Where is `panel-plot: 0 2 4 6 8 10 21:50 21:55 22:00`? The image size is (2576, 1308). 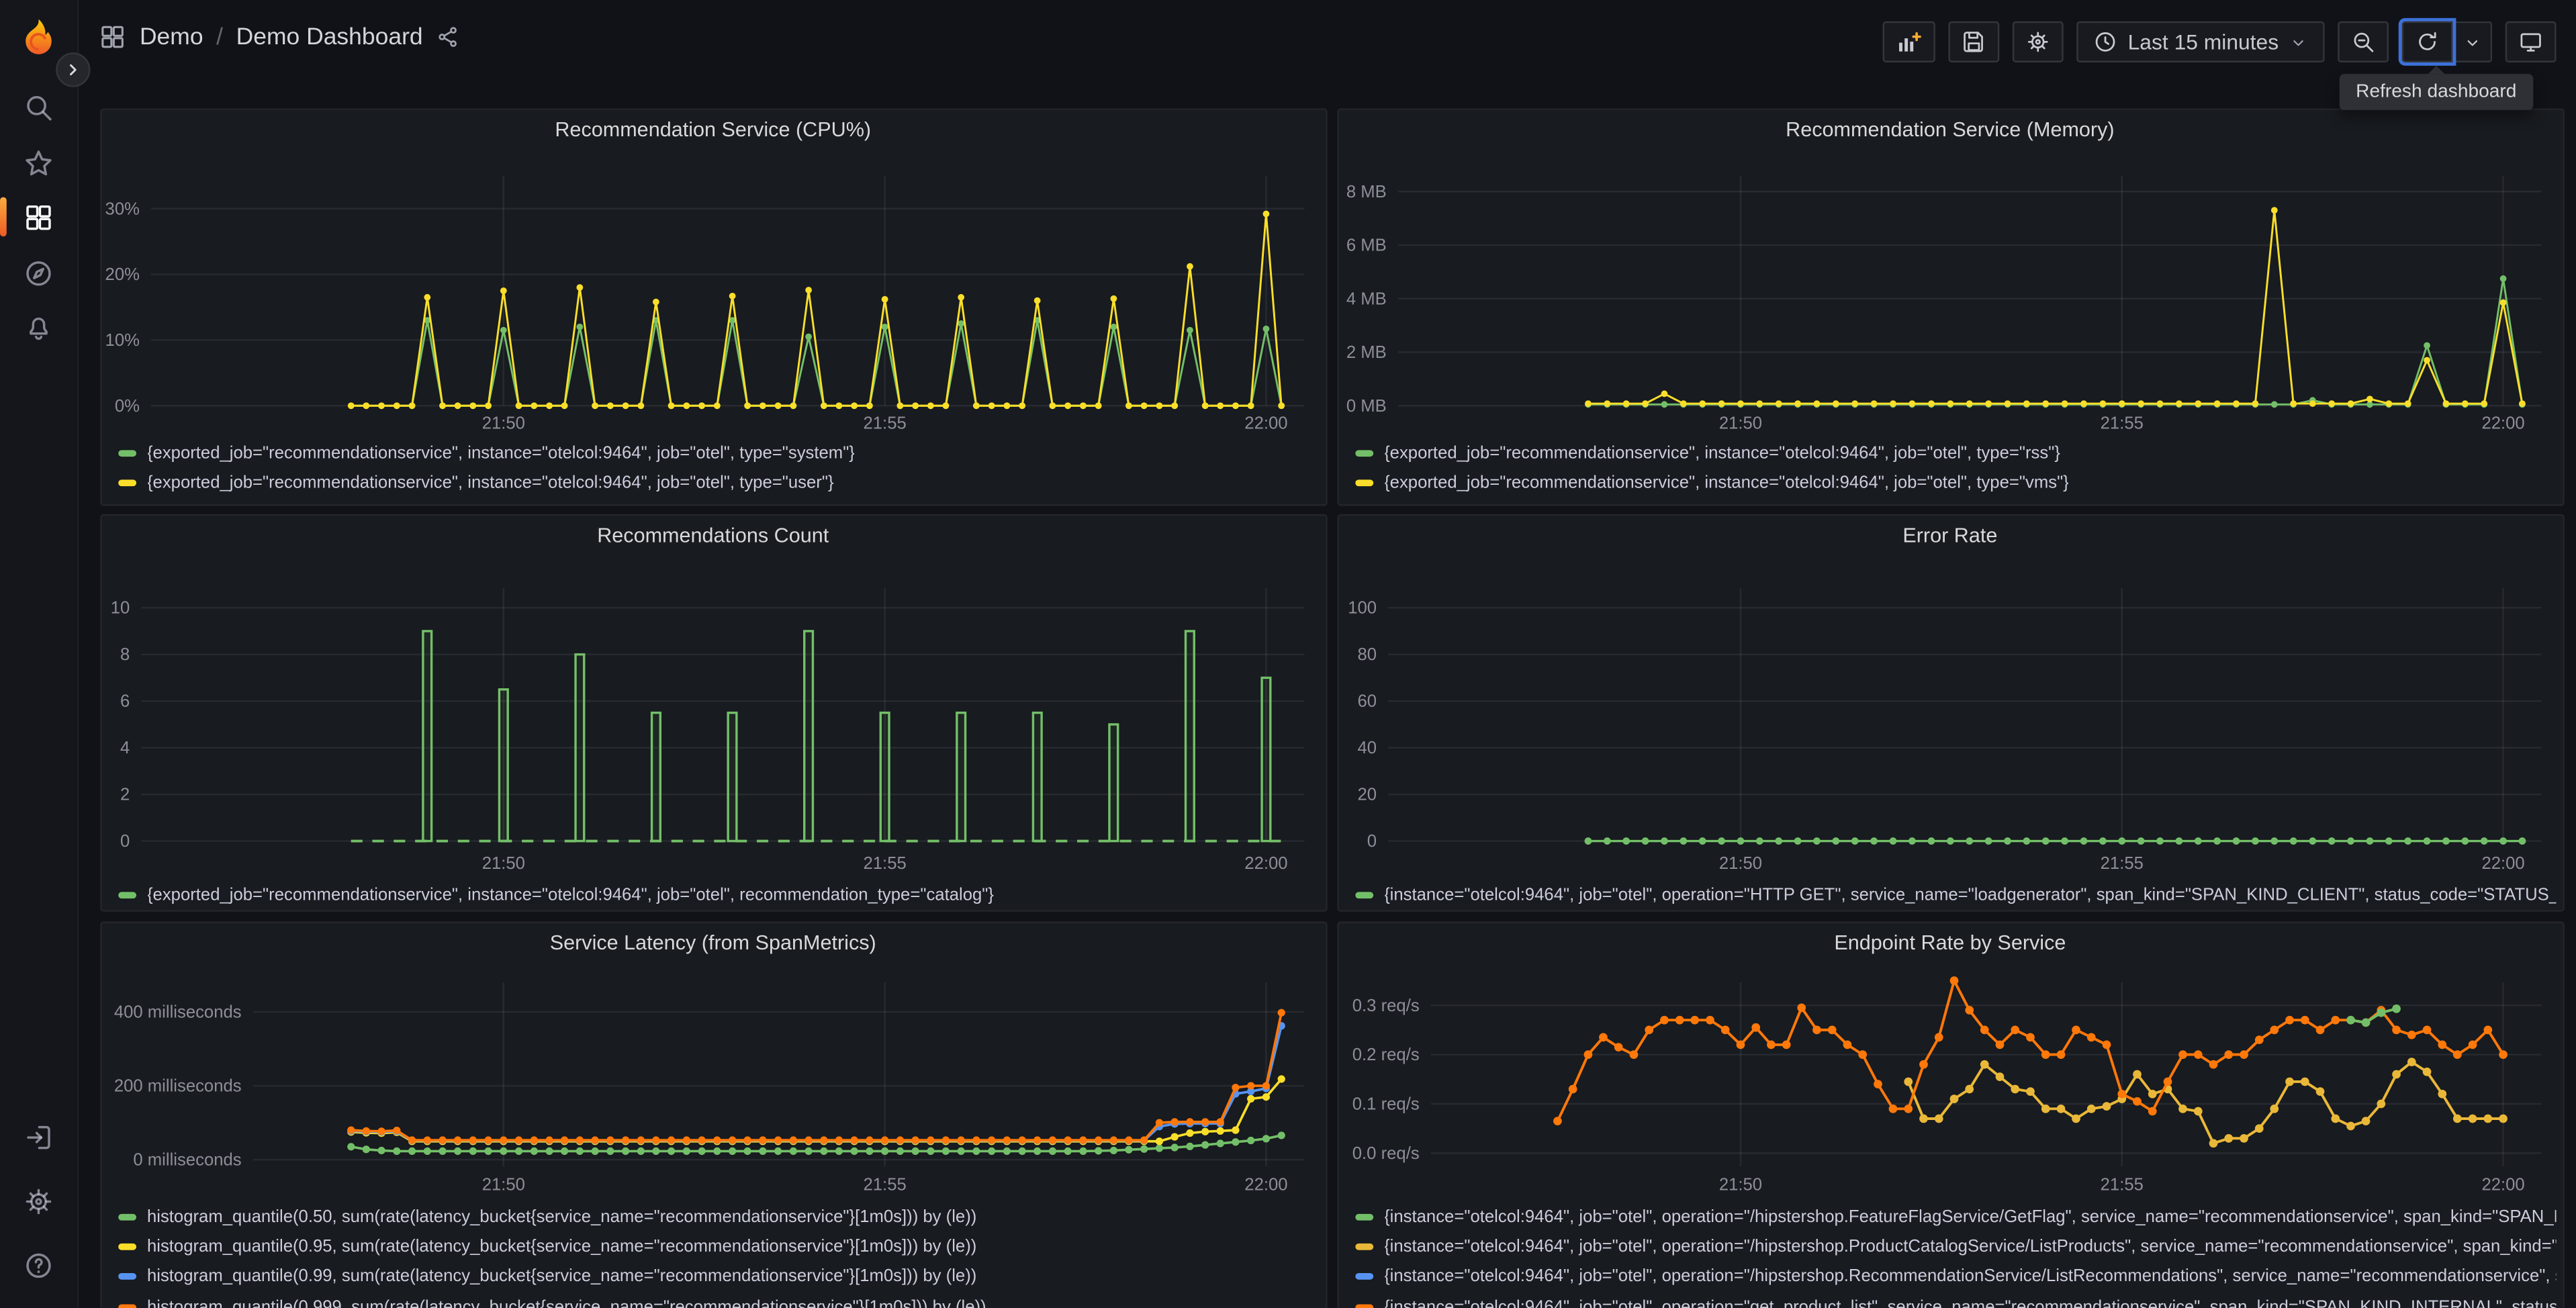 panel-plot: 0 2 4 6 8 10 21:50 21:55 22:00 is located at coordinates (713, 713).